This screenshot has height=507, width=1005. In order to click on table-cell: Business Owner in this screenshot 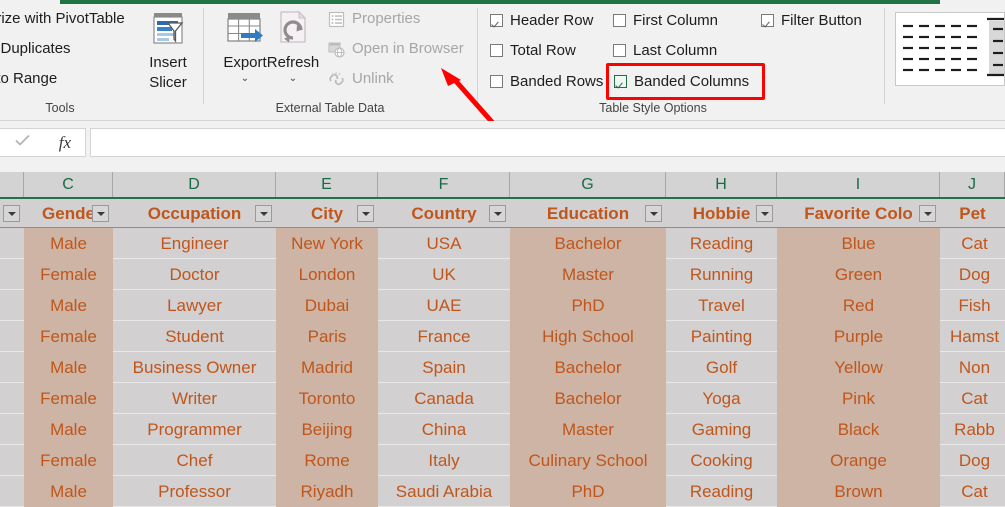, I will do `click(194, 367)`.